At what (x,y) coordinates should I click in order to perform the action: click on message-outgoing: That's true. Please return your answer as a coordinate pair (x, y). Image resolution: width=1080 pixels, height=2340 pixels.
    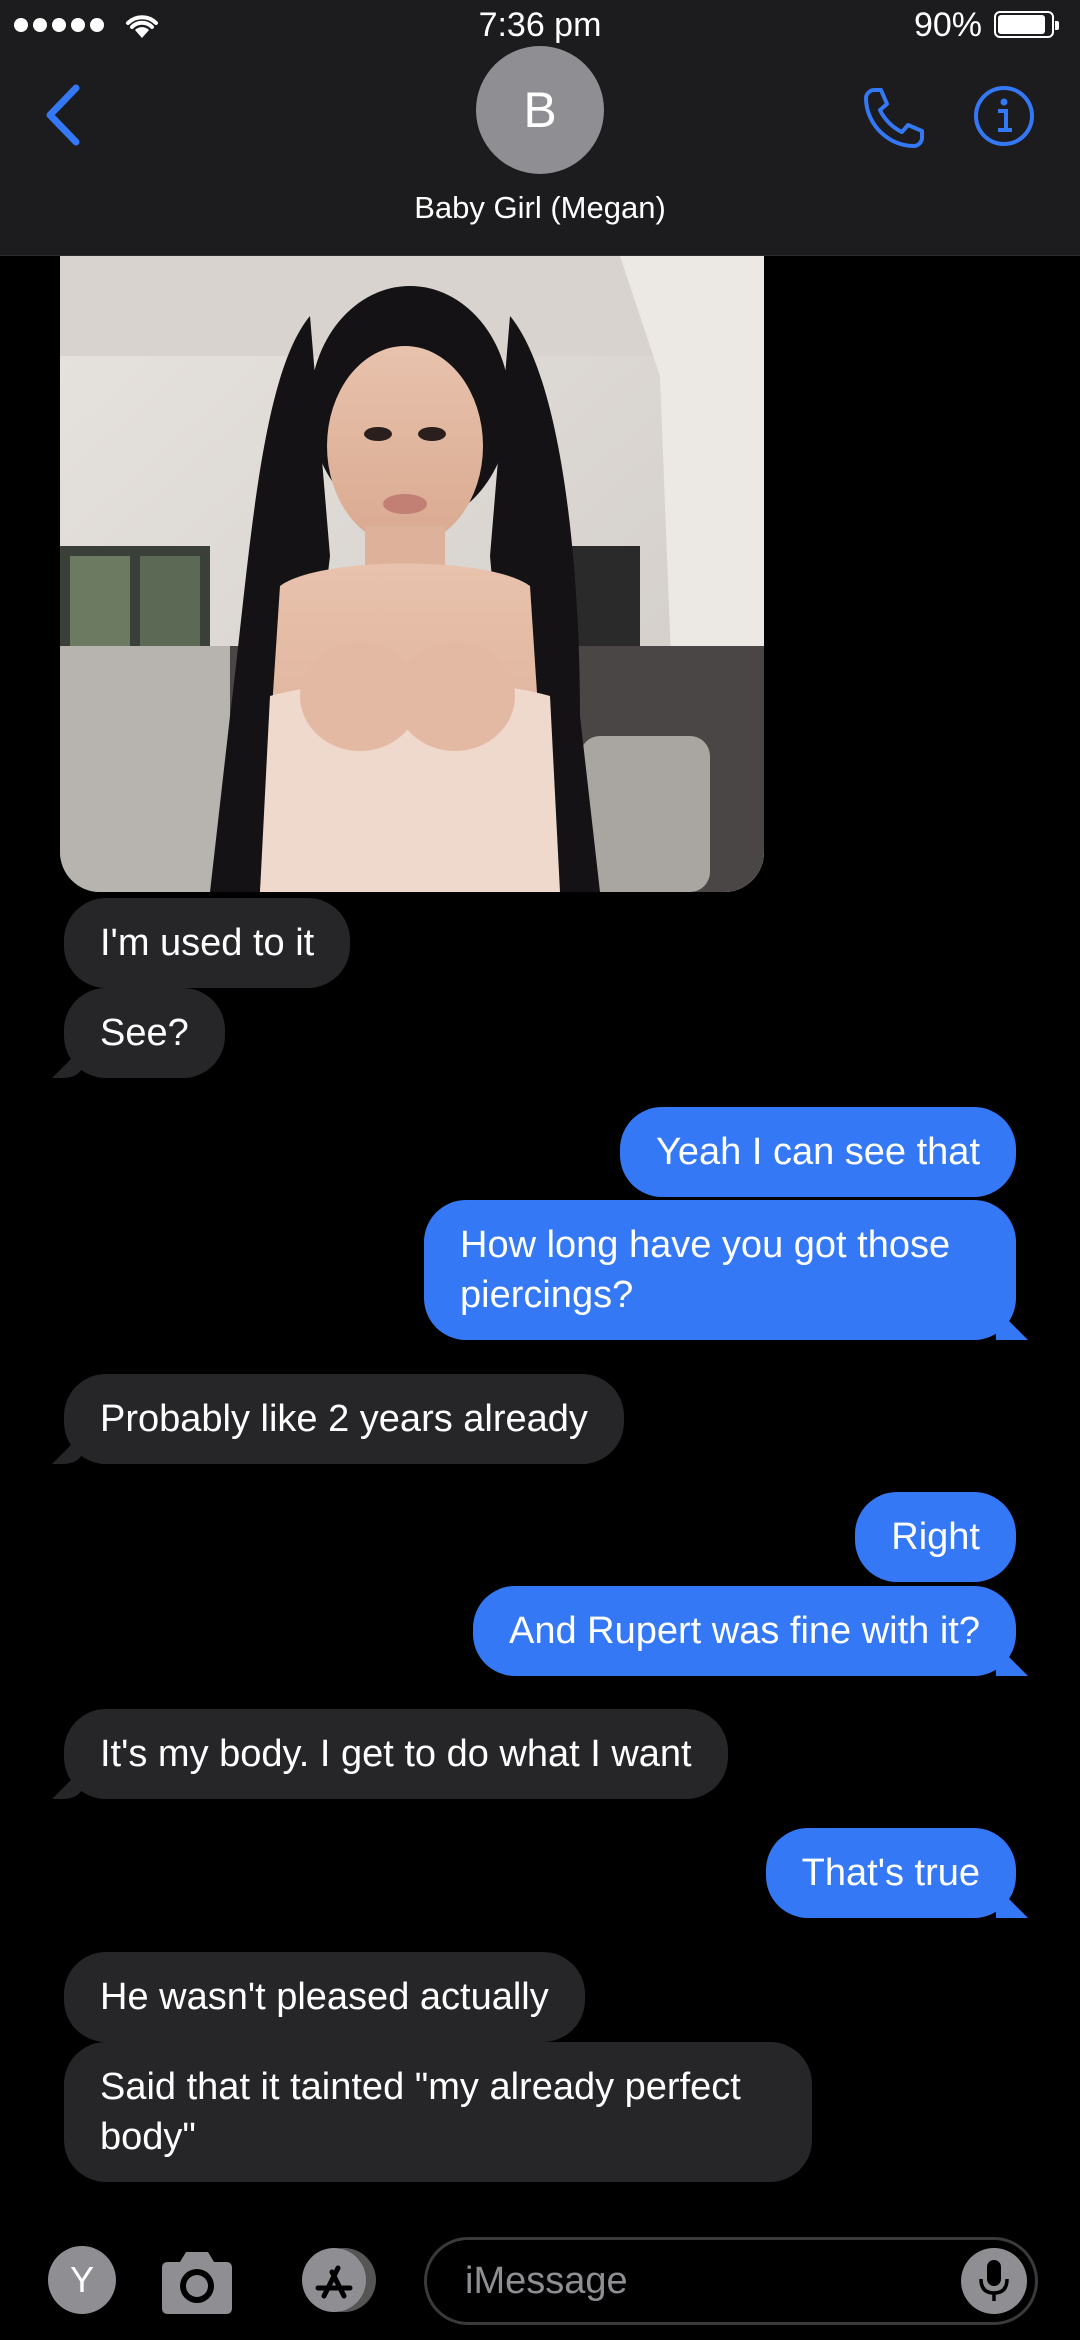
    Looking at the image, I should click on (890, 1873).